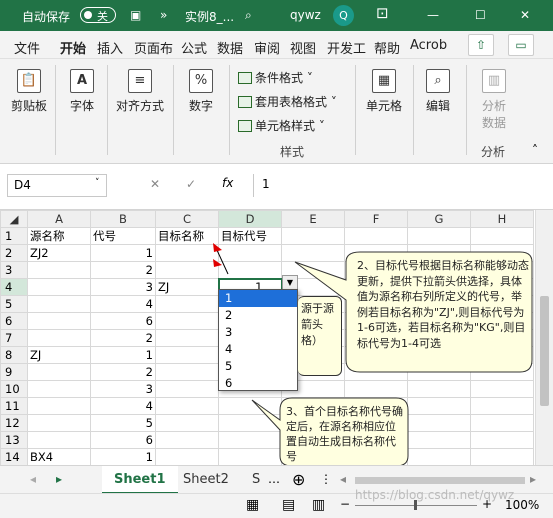 The image size is (553, 518). What do you see at coordinates (287, 101) in the screenshot?
I see `format-table-button: 套用表格格式 ˅` at bounding box center [287, 101].